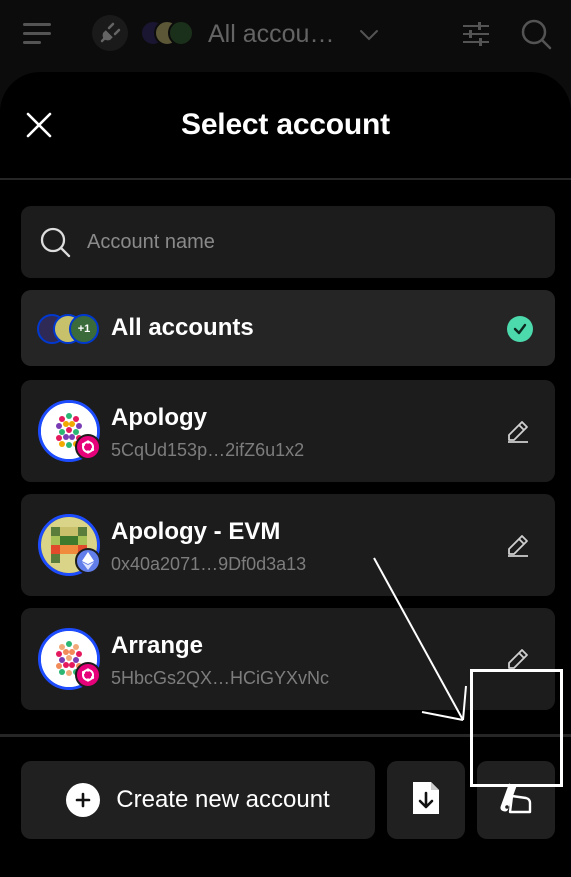 This screenshot has height=877, width=571. Describe the element at coordinates (288, 659) in the screenshot. I see `account-item-arrange: Arrange 5HbcGs2QX…HCiGYXvNc` at that location.